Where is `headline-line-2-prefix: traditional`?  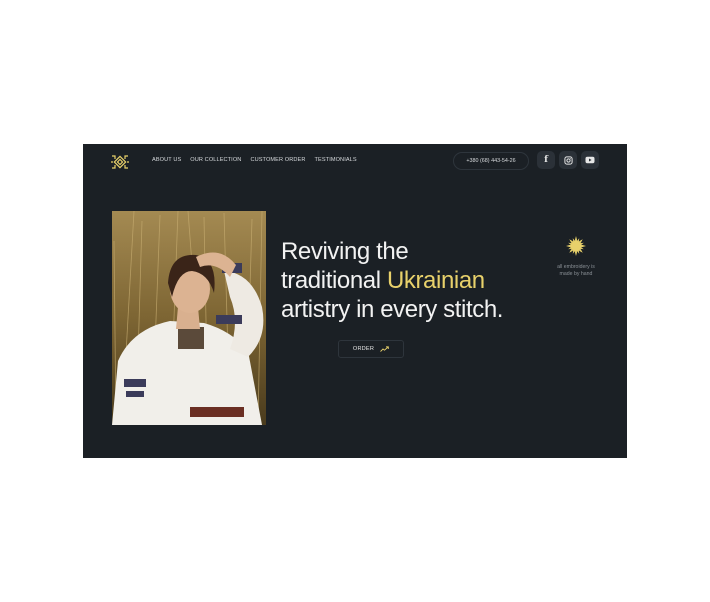 headline-line-2-prefix: traditional is located at coordinates (334, 280).